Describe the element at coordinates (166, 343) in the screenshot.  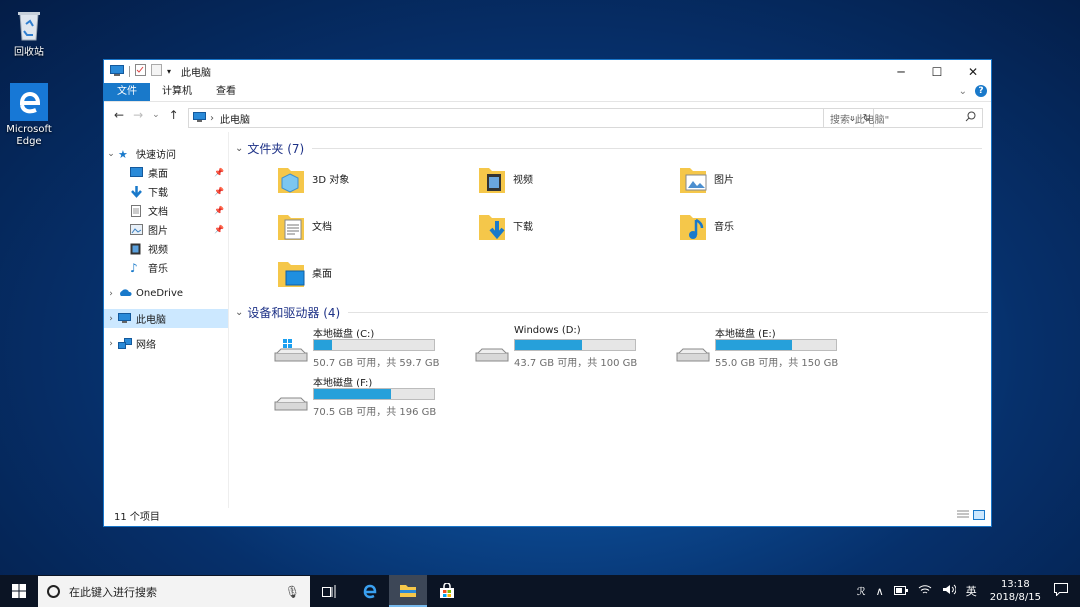
I see `sidebar-item-network: › 网络` at that location.